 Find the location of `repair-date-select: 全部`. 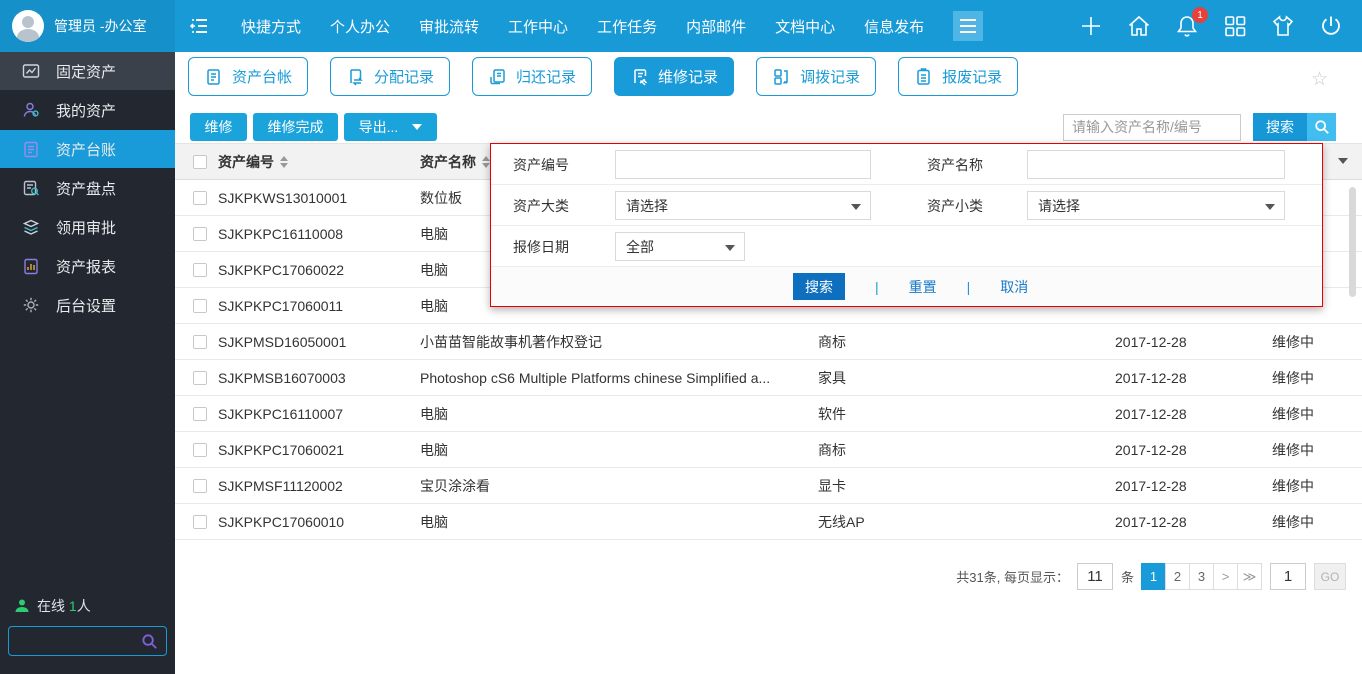

repair-date-select: 全部 is located at coordinates (680, 246).